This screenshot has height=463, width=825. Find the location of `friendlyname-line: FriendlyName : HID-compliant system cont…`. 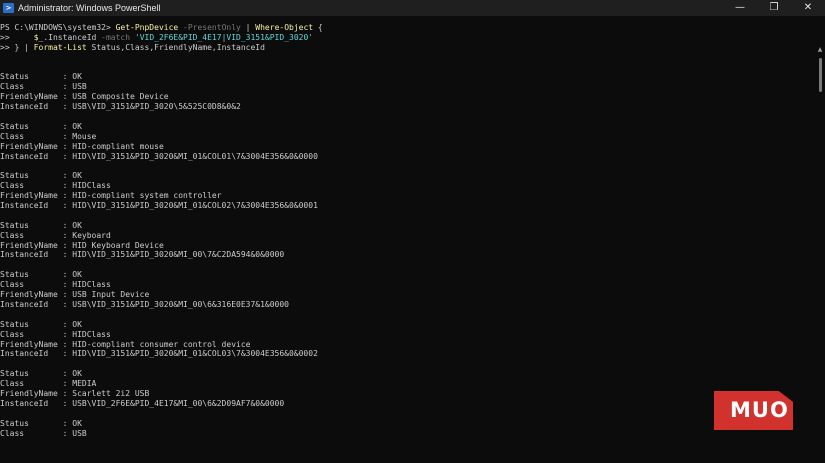

friendlyname-line: FriendlyName : HID-compliant system cont… is located at coordinates (111, 196).